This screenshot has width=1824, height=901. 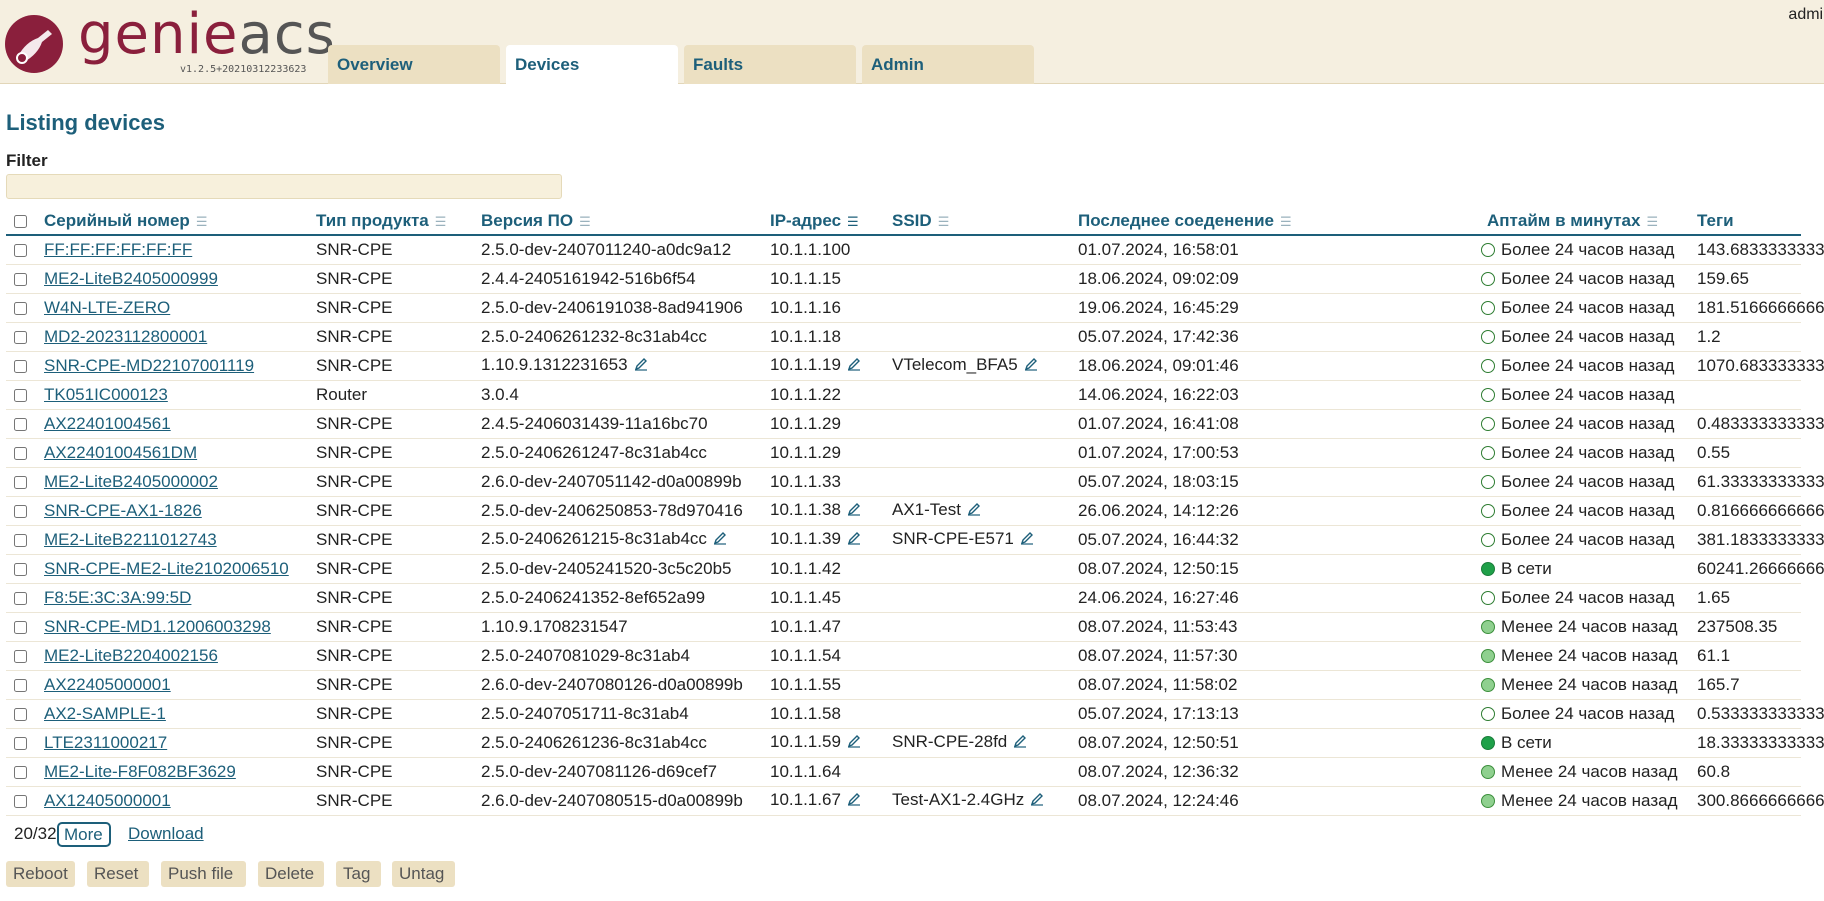 I want to click on last-inform-cell: 24.06.2024, 16:27:46, so click(x=1276, y=598).